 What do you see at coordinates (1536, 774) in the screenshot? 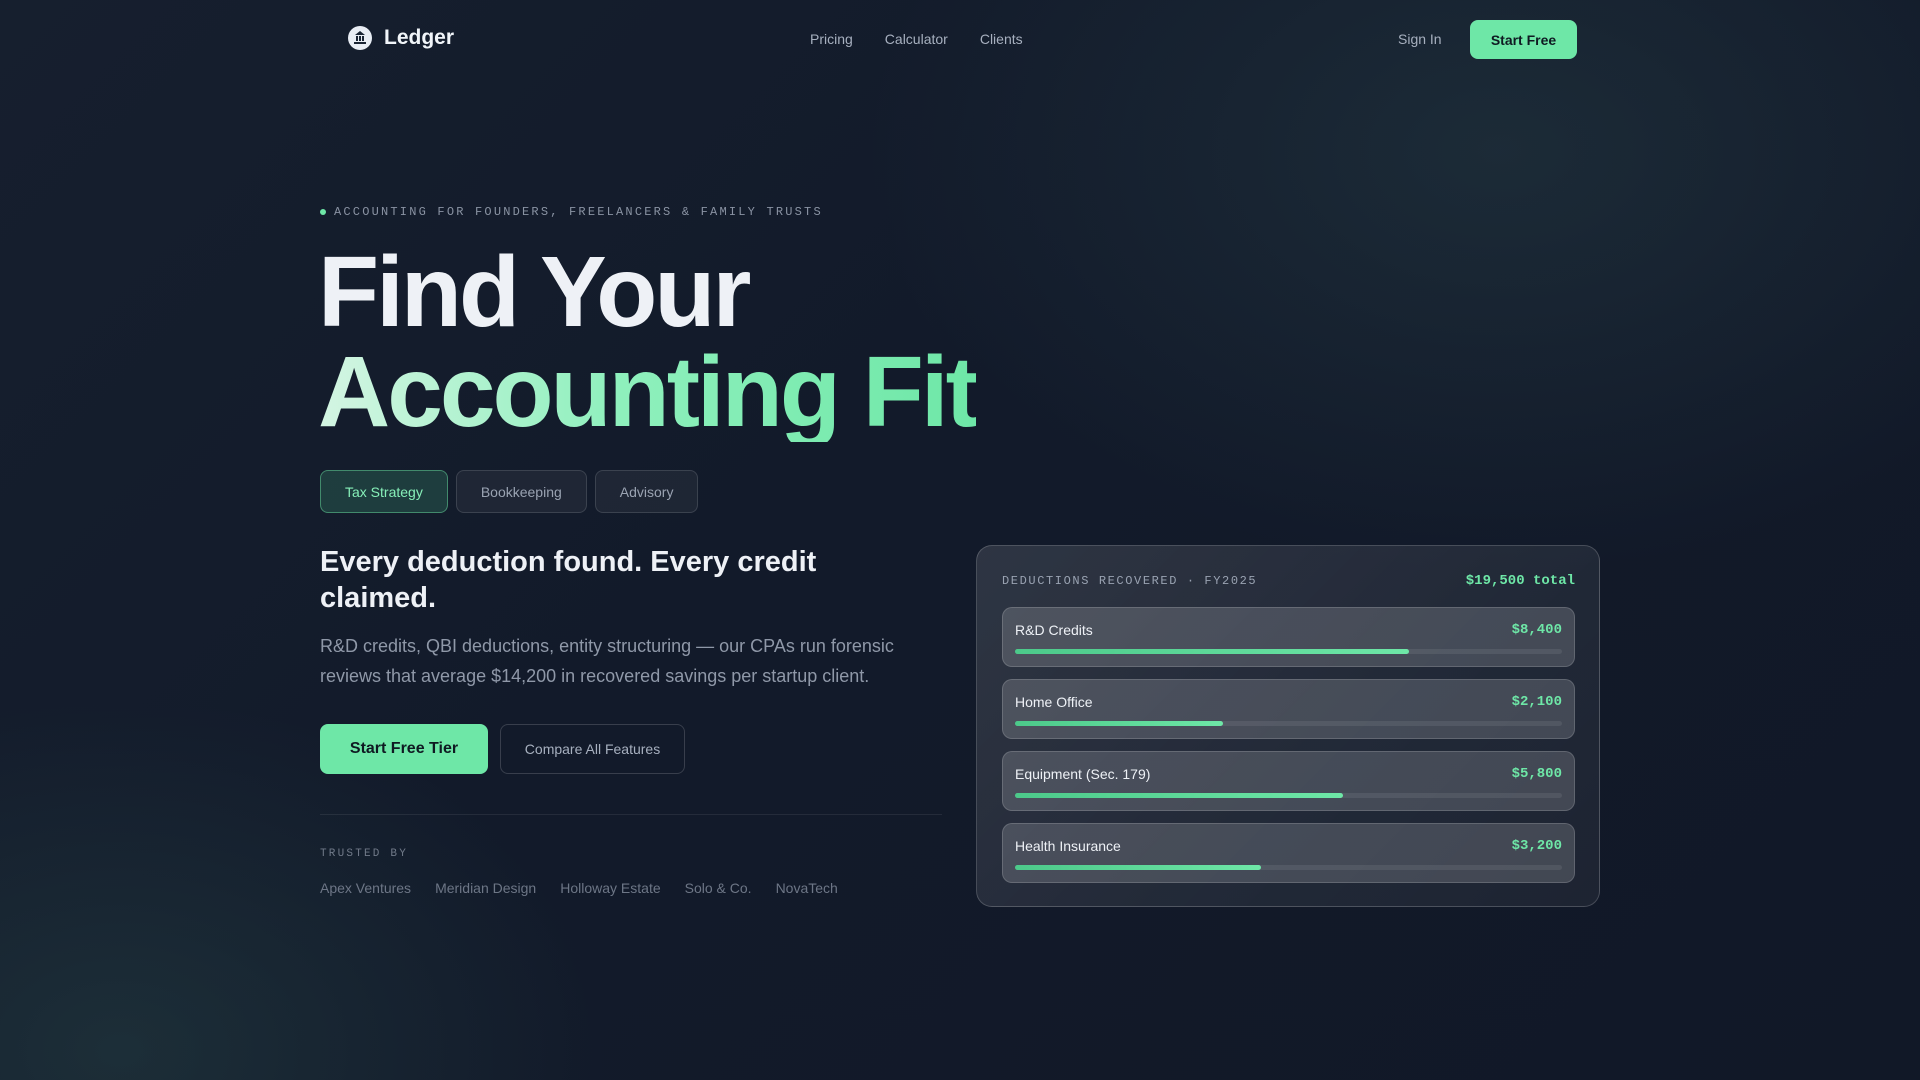
I see `deduction-value: $5,800` at bounding box center [1536, 774].